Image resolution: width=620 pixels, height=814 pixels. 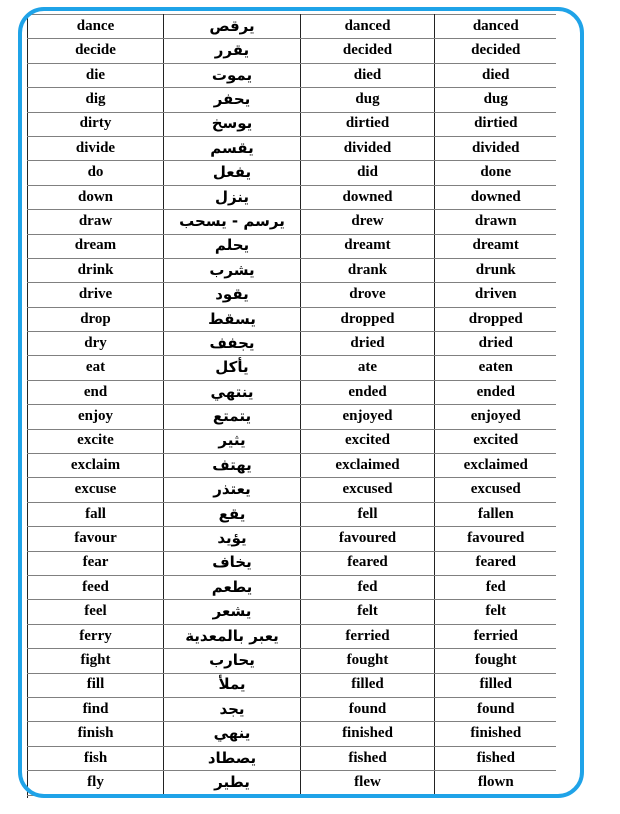 What do you see at coordinates (291, 612) in the screenshot?
I see `table-row: feel يشعر felt felt` at bounding box center [291, 612].